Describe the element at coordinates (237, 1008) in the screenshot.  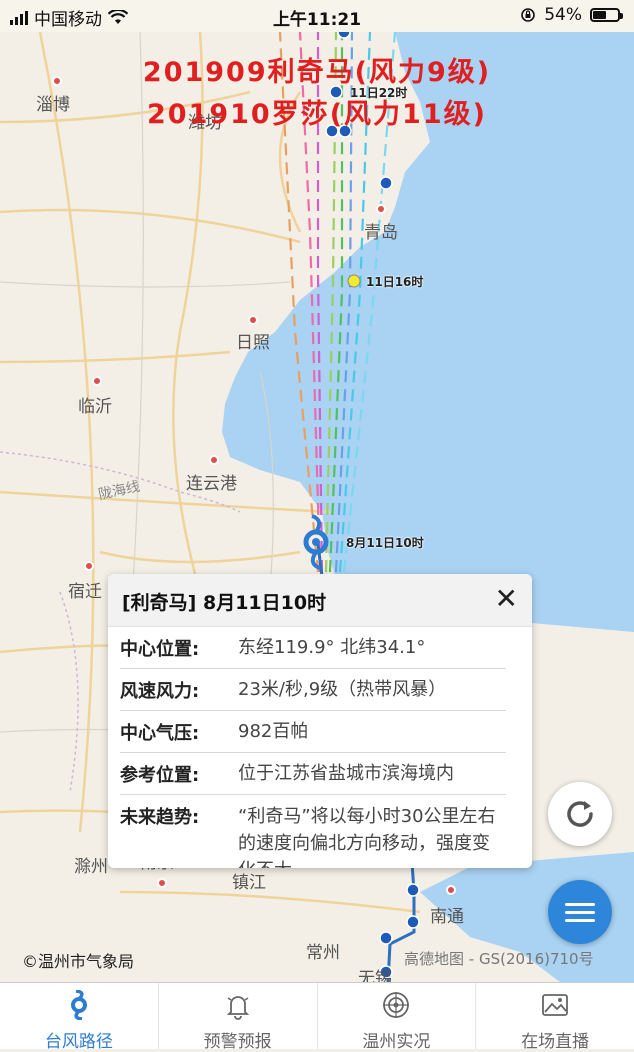
I see `bell-icon` at that location.